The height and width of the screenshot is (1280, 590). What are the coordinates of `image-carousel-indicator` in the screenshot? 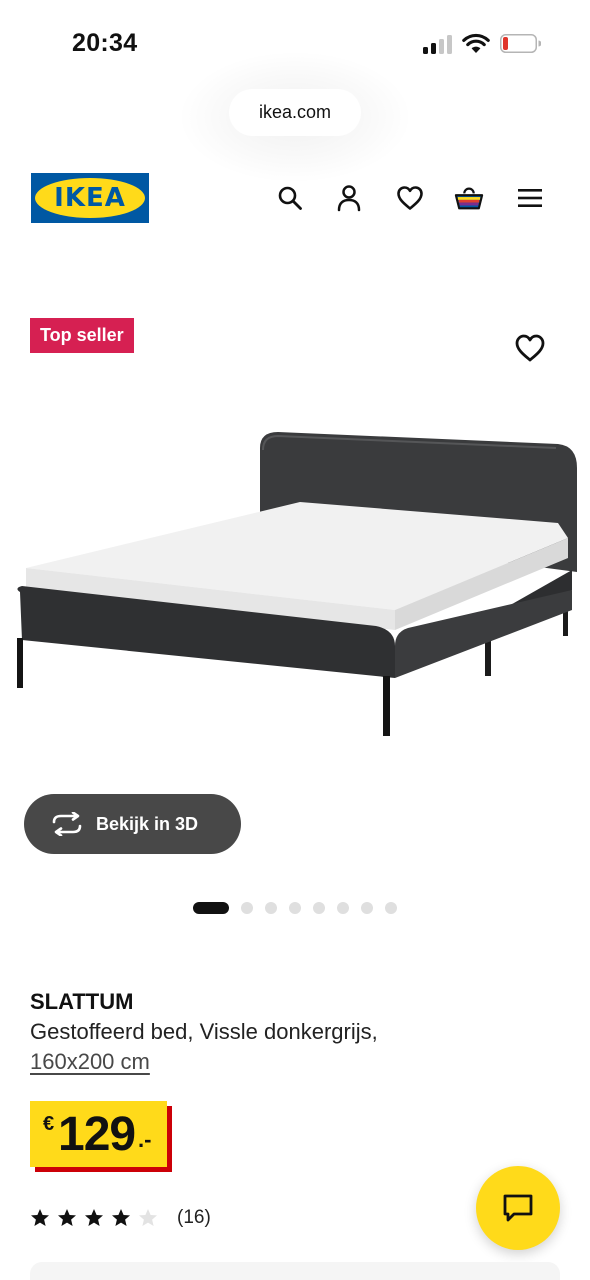 It's located at (301, 908).